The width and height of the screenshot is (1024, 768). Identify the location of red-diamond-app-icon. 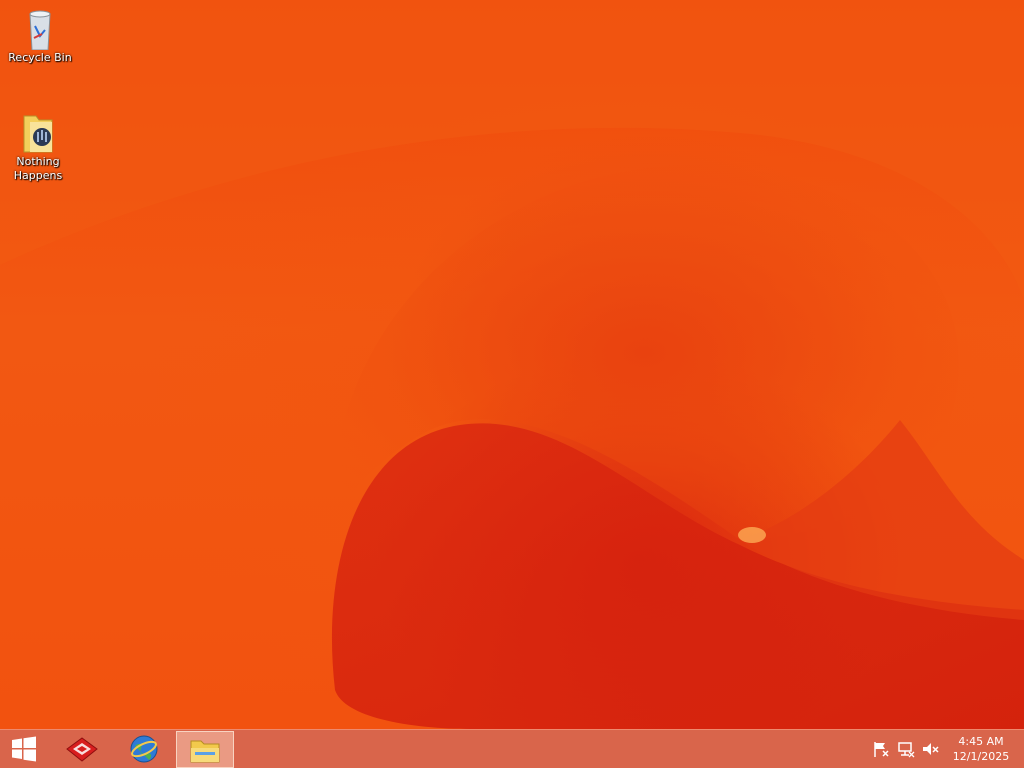
(82, 749).